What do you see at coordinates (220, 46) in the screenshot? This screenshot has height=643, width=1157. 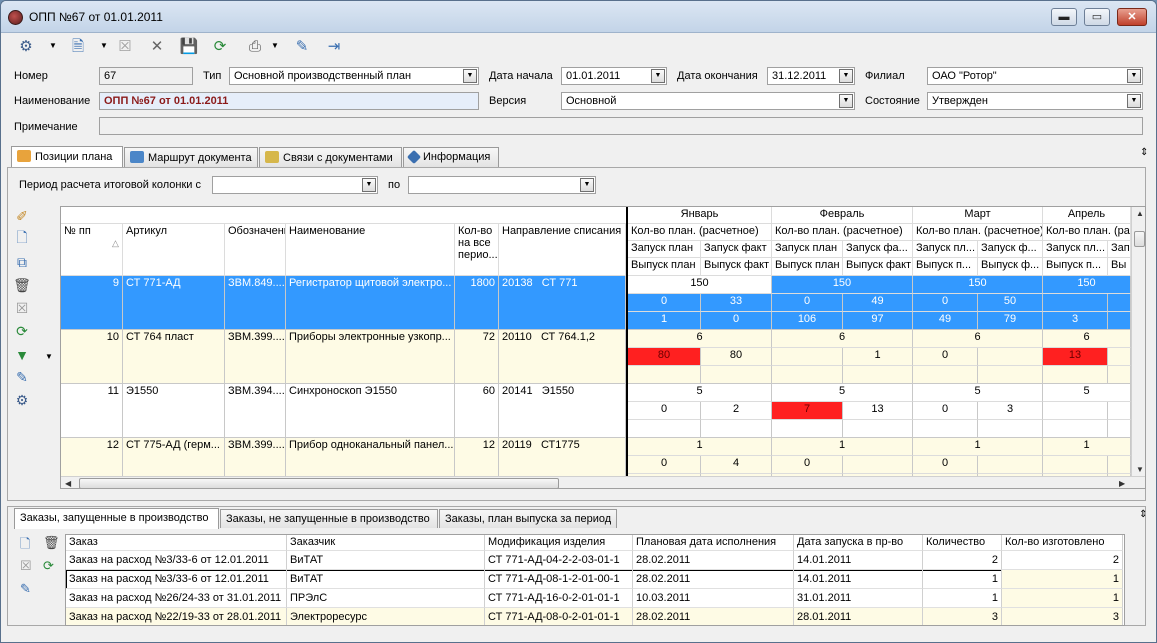 I see `refresh-icon: ⟳` at bounding box center [220, 46].